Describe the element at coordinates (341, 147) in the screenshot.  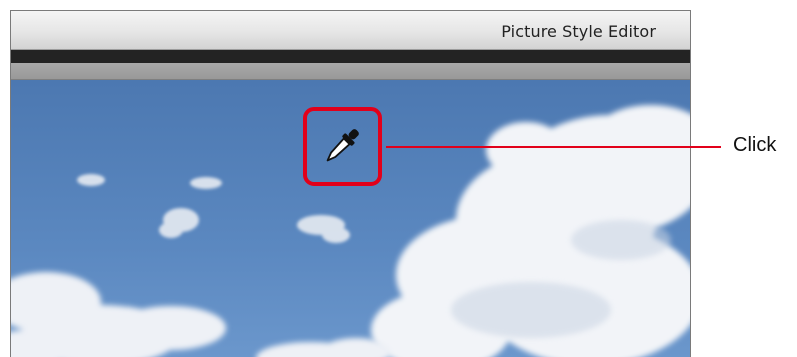
I see `eyedropper-icon` at that location.